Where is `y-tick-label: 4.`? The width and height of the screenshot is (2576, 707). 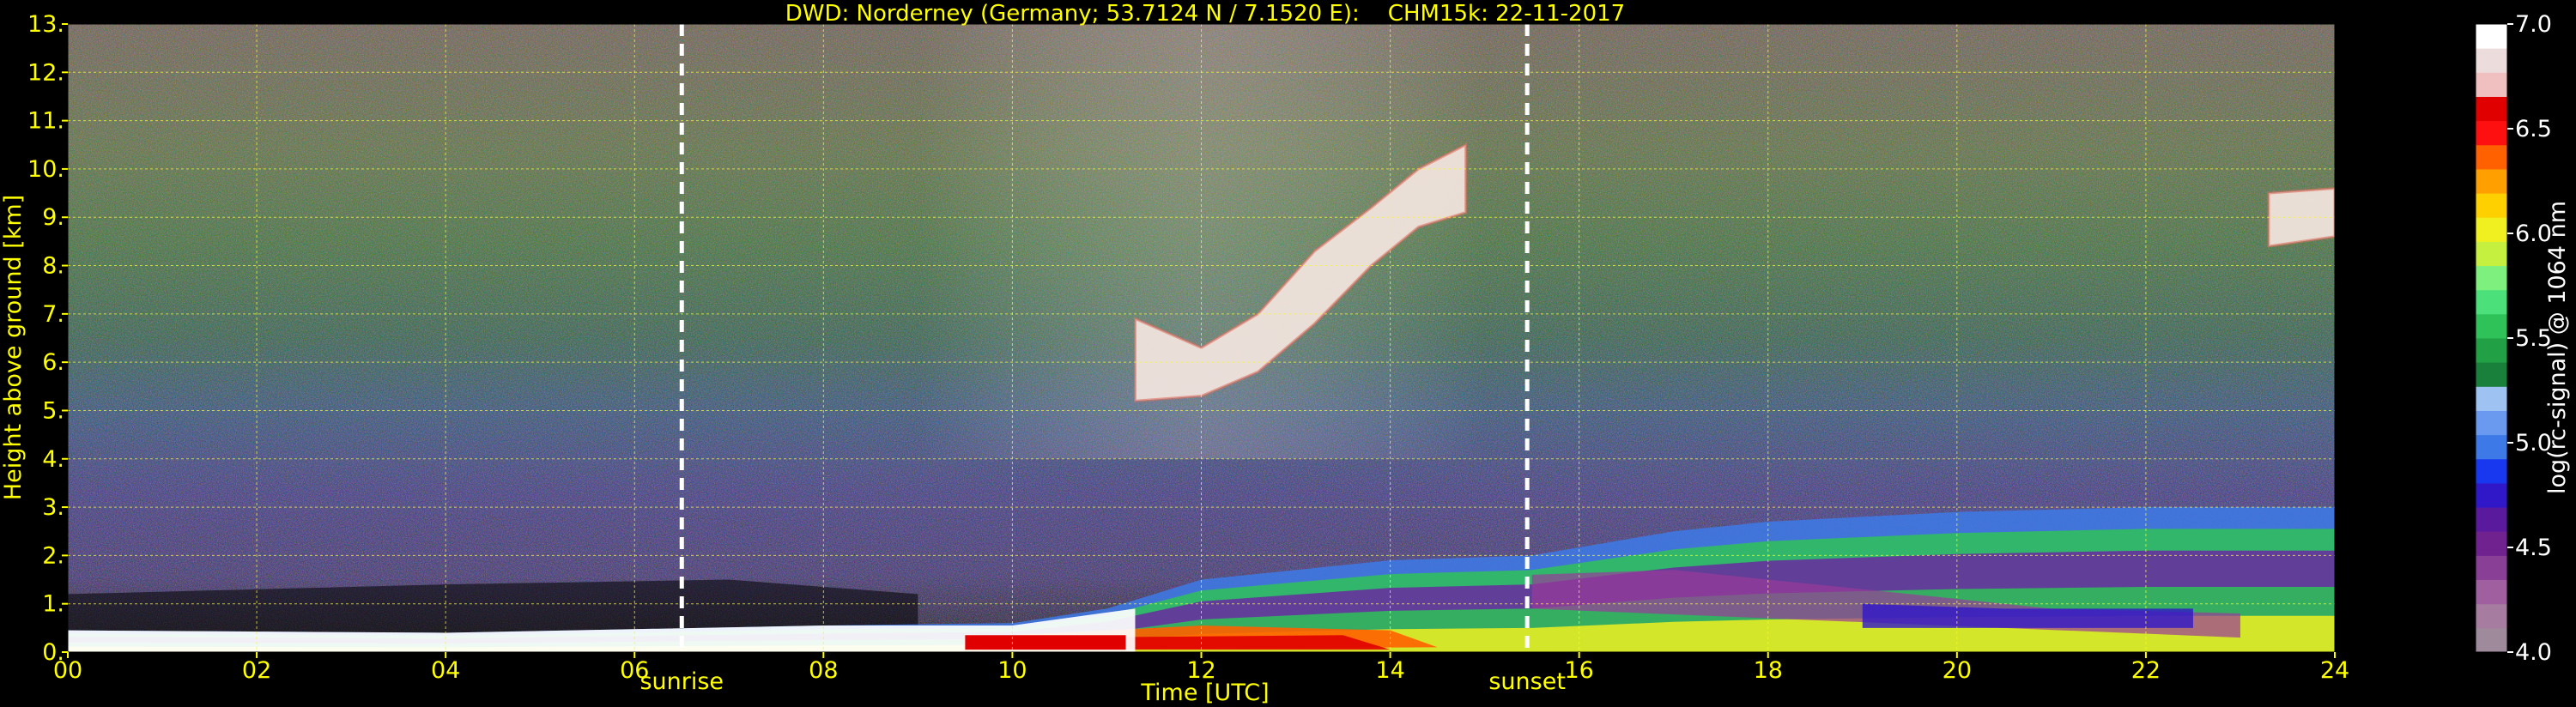 y-tick-label: 4. is located at coordinates (53, 460).